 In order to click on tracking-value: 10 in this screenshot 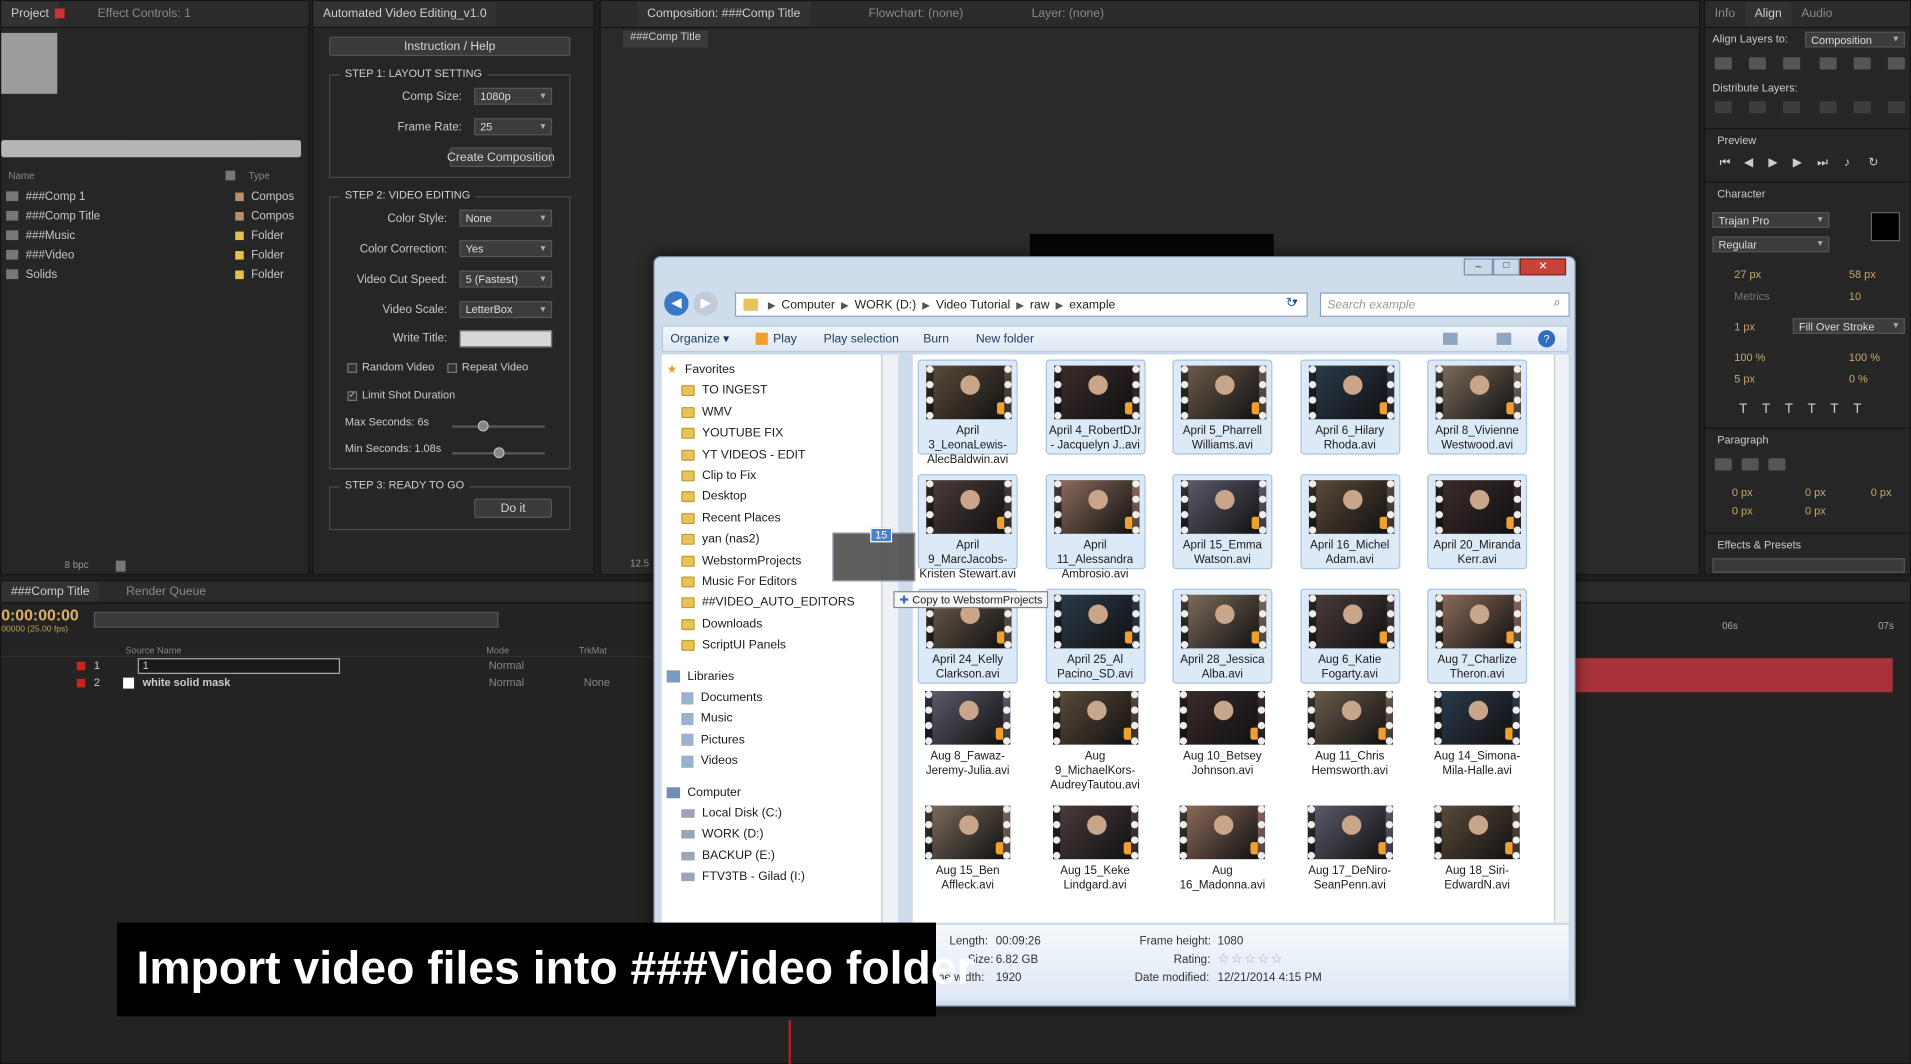, I will do `click(1855, 296)`.